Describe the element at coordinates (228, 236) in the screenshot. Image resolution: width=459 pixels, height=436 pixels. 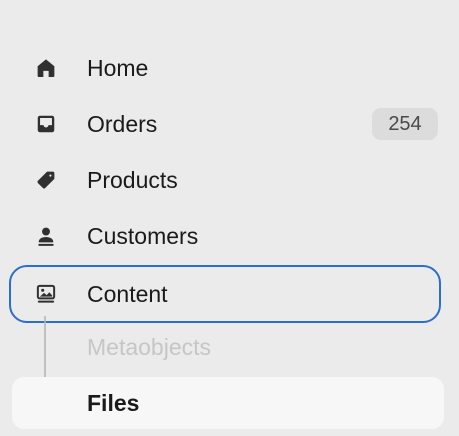
I see `sidebar-item-customers: Customers` at that location.